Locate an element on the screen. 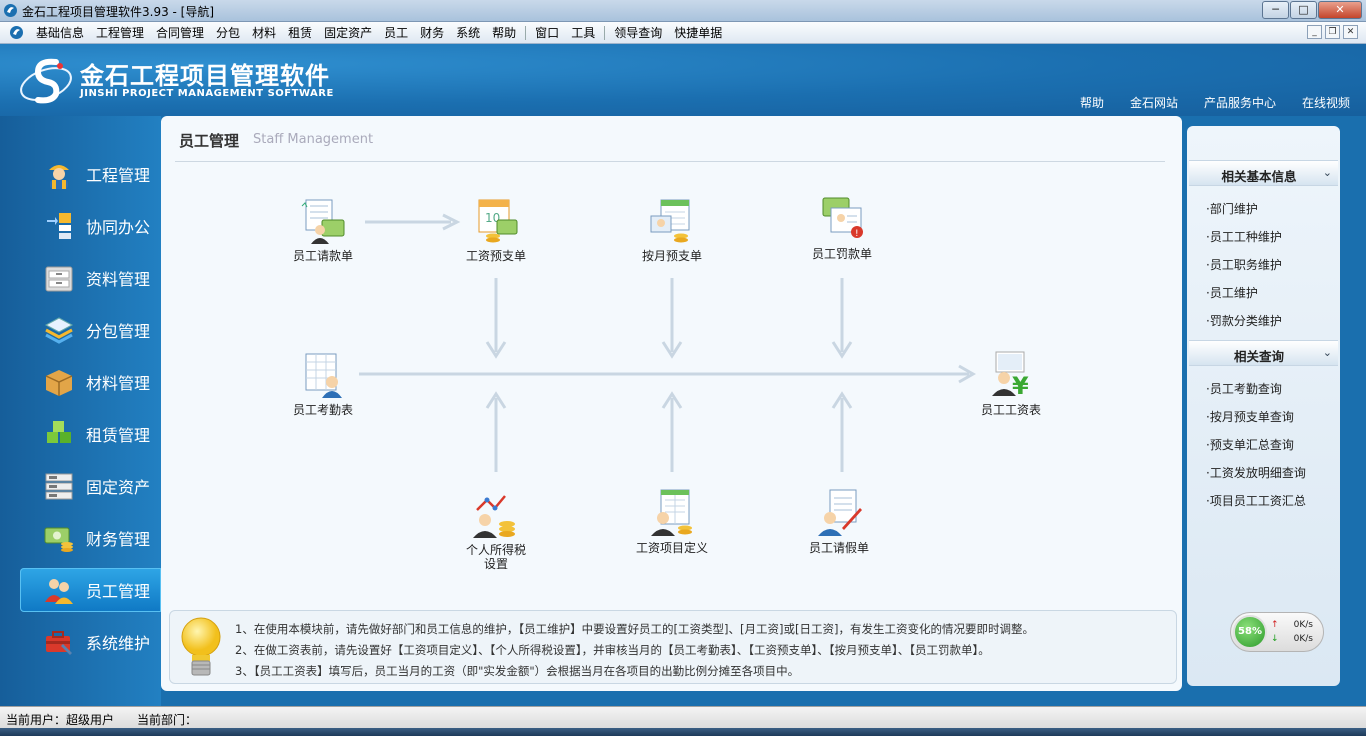 The height and width of the screenshot is (736, 1366). menu-subcontract: 分包 is located at coordinates (228, 33).